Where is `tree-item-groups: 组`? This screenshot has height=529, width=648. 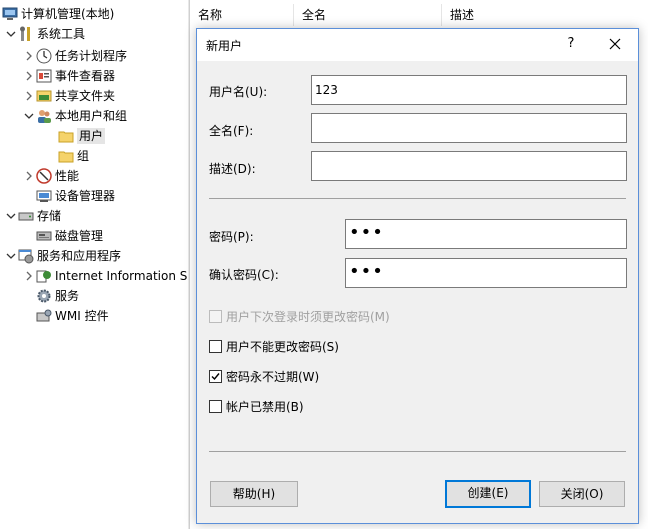
tree-item-groups: 组 is located at coordinates (73, 156).